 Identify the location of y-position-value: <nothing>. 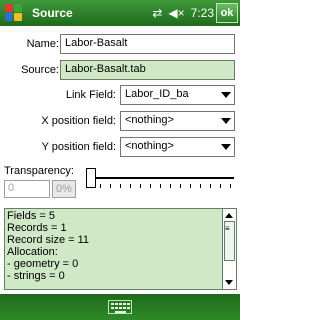
(149, 146).